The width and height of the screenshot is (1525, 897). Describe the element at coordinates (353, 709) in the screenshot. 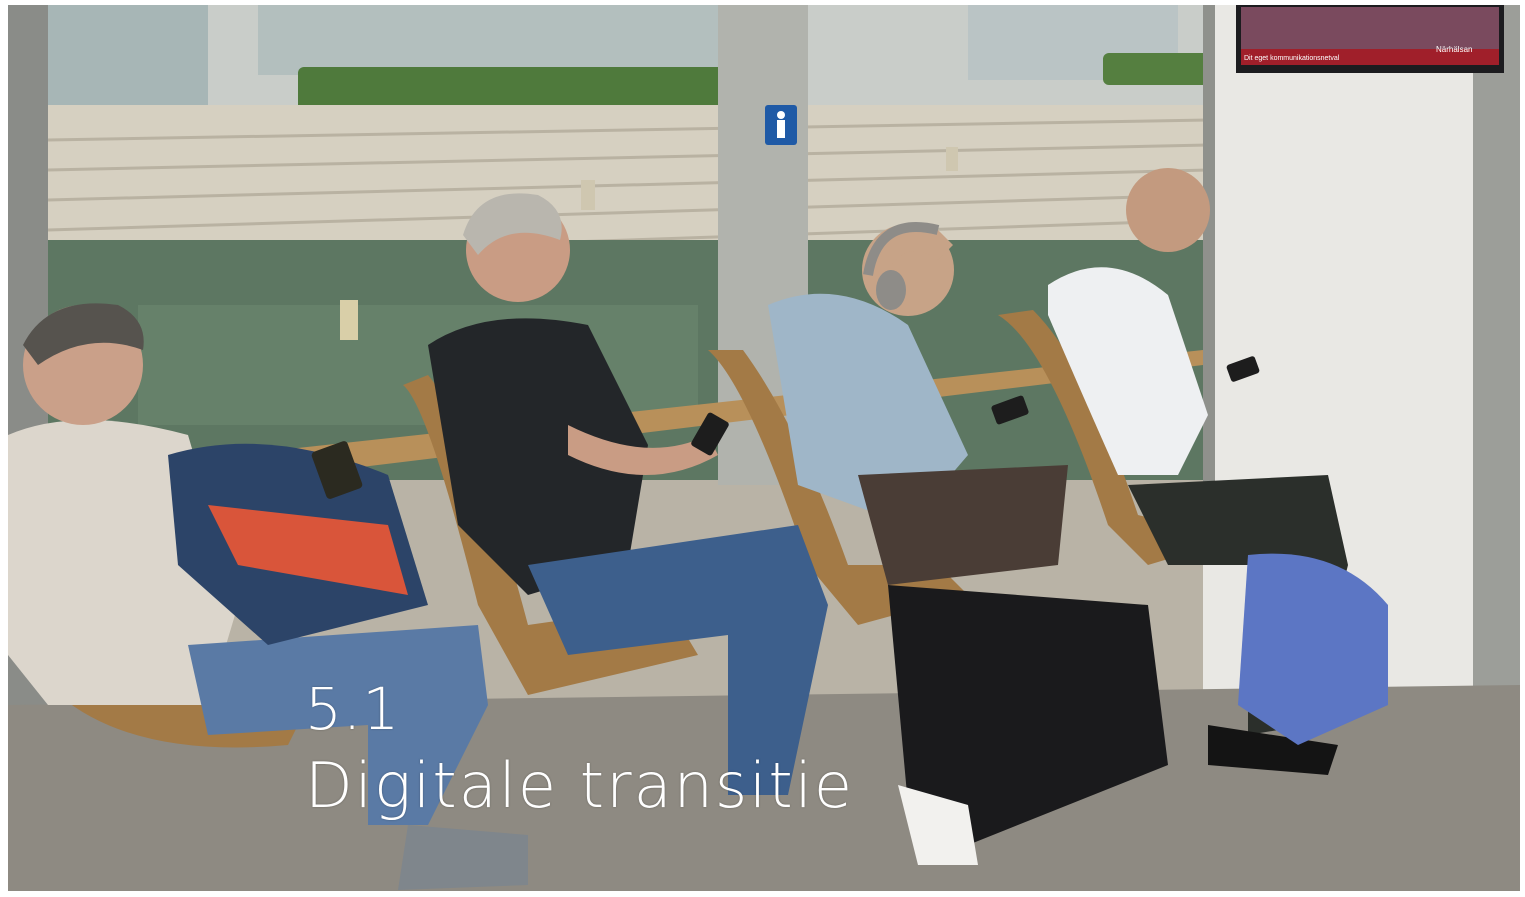

I see `section-number: 5.1` at that location.